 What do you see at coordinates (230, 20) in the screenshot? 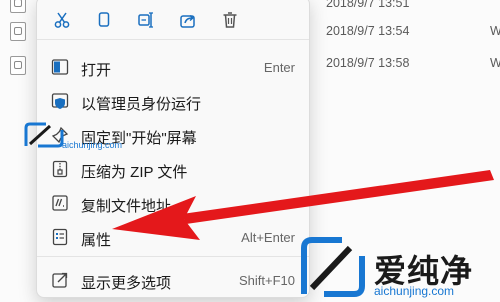
I see `delete-icon` at bounding box center [230, 20].